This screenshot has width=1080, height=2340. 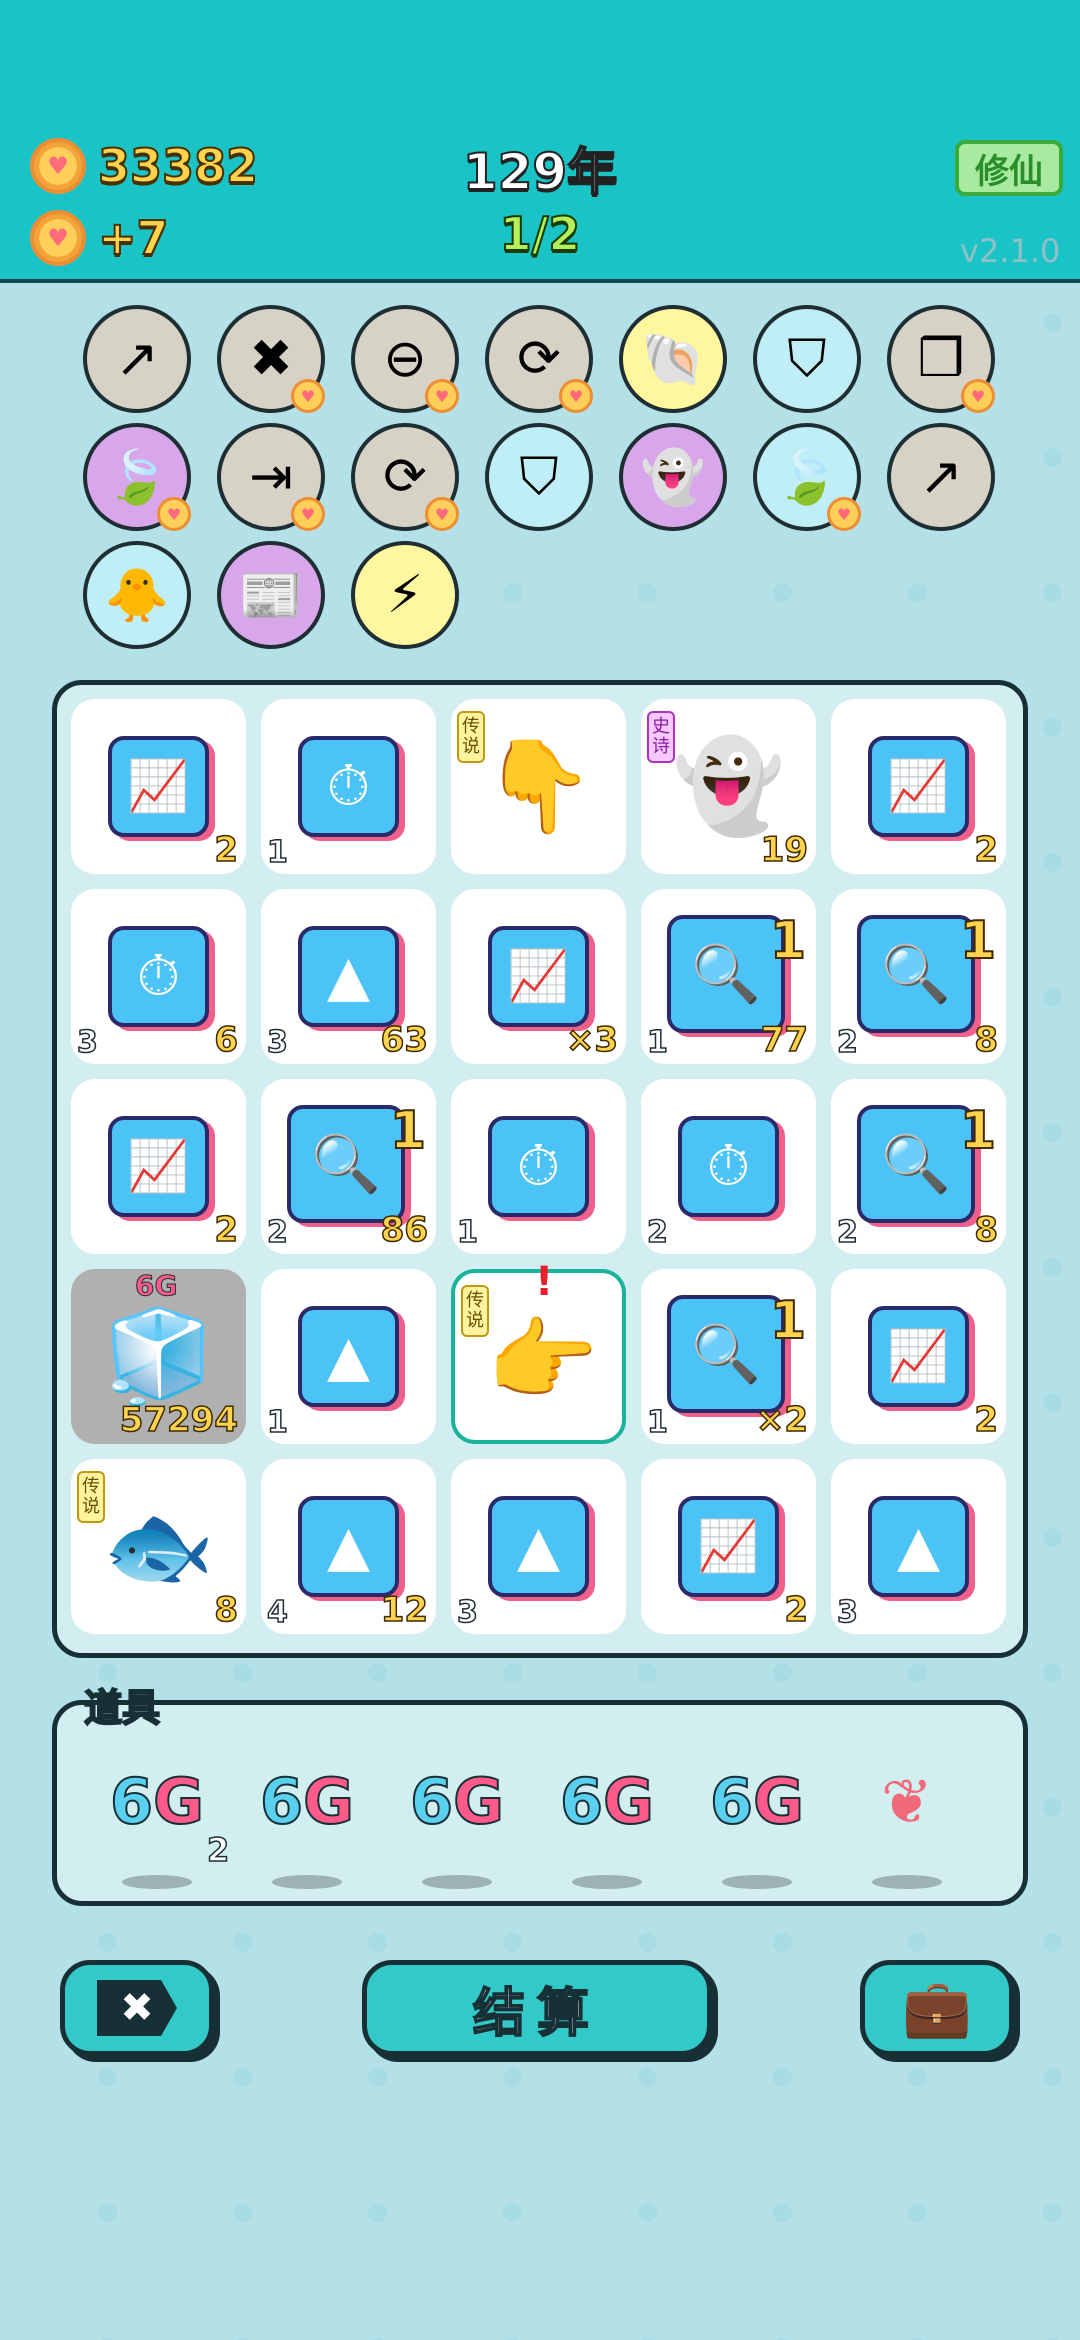 I want to click on liver-icon: ❦, so click(x=907, y=1801).